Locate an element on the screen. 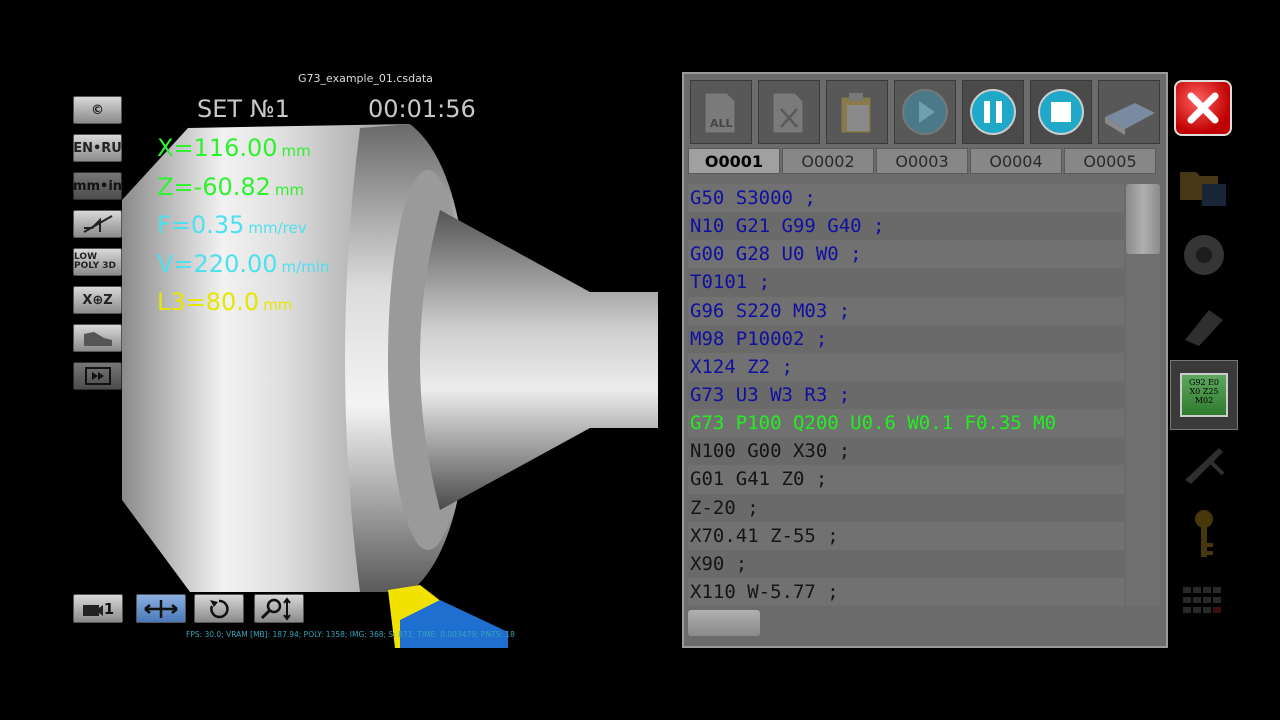 This screenshot has height=720, width=1280. program-tabs: O0001 O0002 O0003 O0004 O0005 is located at coordinates (925, 161).